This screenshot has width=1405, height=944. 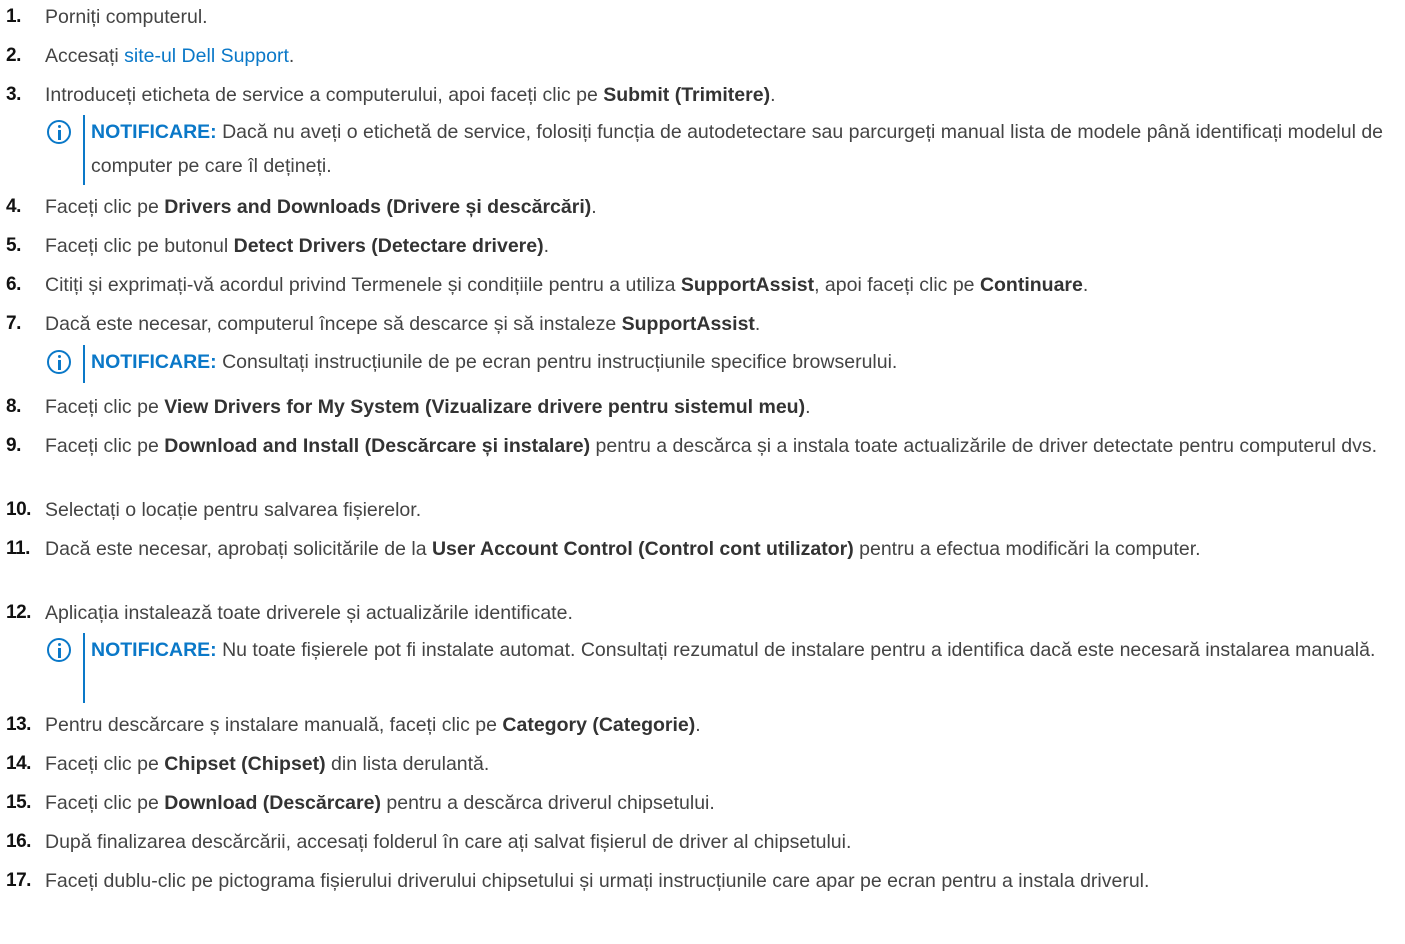 I want to click on step-number: 12., so click(x=18, y=612).